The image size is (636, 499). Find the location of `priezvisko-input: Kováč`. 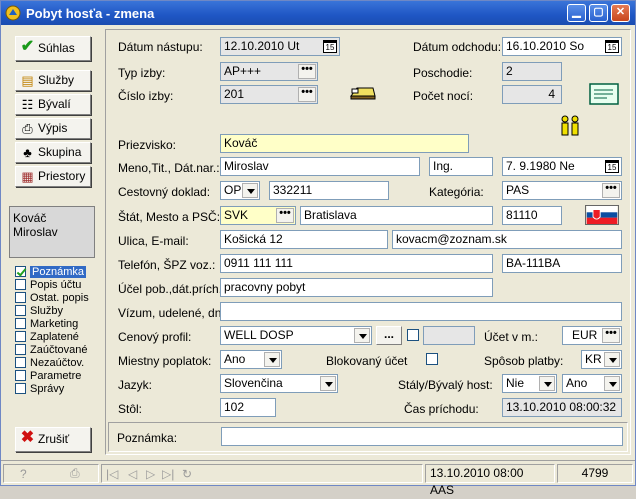

priezvisko-input: Kováč is located at coordinates (344, 143).